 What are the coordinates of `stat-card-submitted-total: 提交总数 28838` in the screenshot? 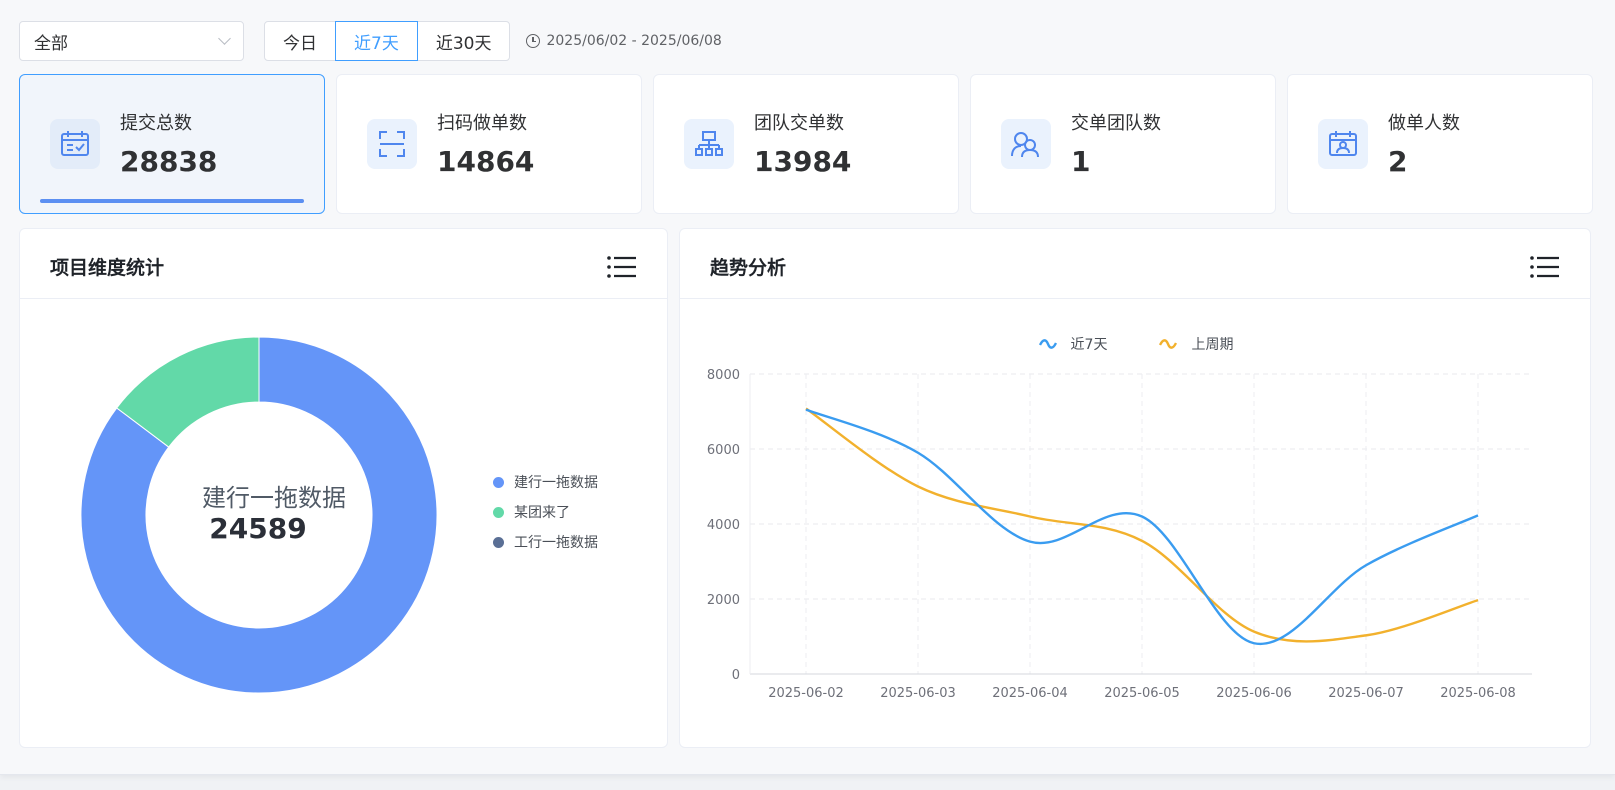 It's located at (172, 144).